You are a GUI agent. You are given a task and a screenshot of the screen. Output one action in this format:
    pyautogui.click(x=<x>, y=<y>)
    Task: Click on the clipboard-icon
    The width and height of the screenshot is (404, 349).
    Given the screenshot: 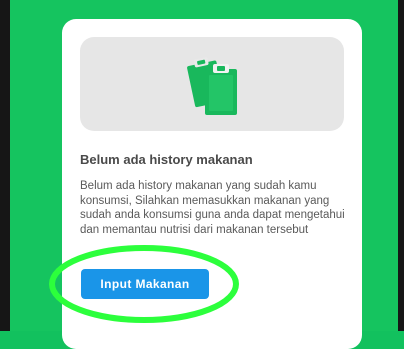 What is the action you would take?
    pyautogui.click(x=212, y=86)
    